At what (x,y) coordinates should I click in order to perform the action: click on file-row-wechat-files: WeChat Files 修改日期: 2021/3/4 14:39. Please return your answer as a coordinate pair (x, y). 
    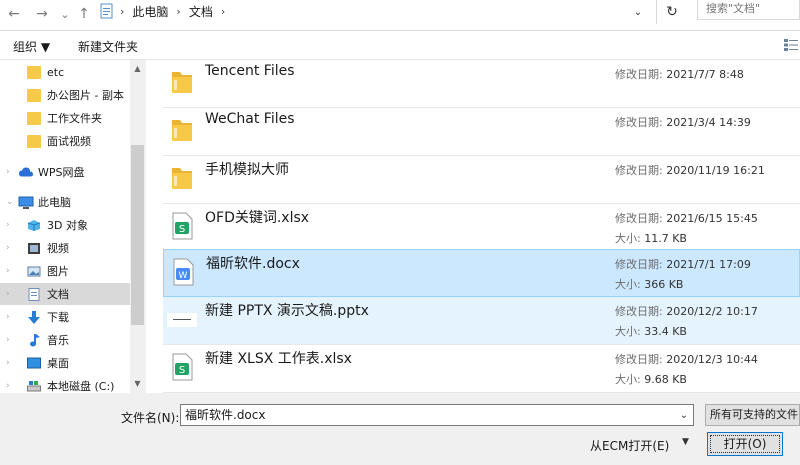
    Looking at the image, I should click on (481, 132).